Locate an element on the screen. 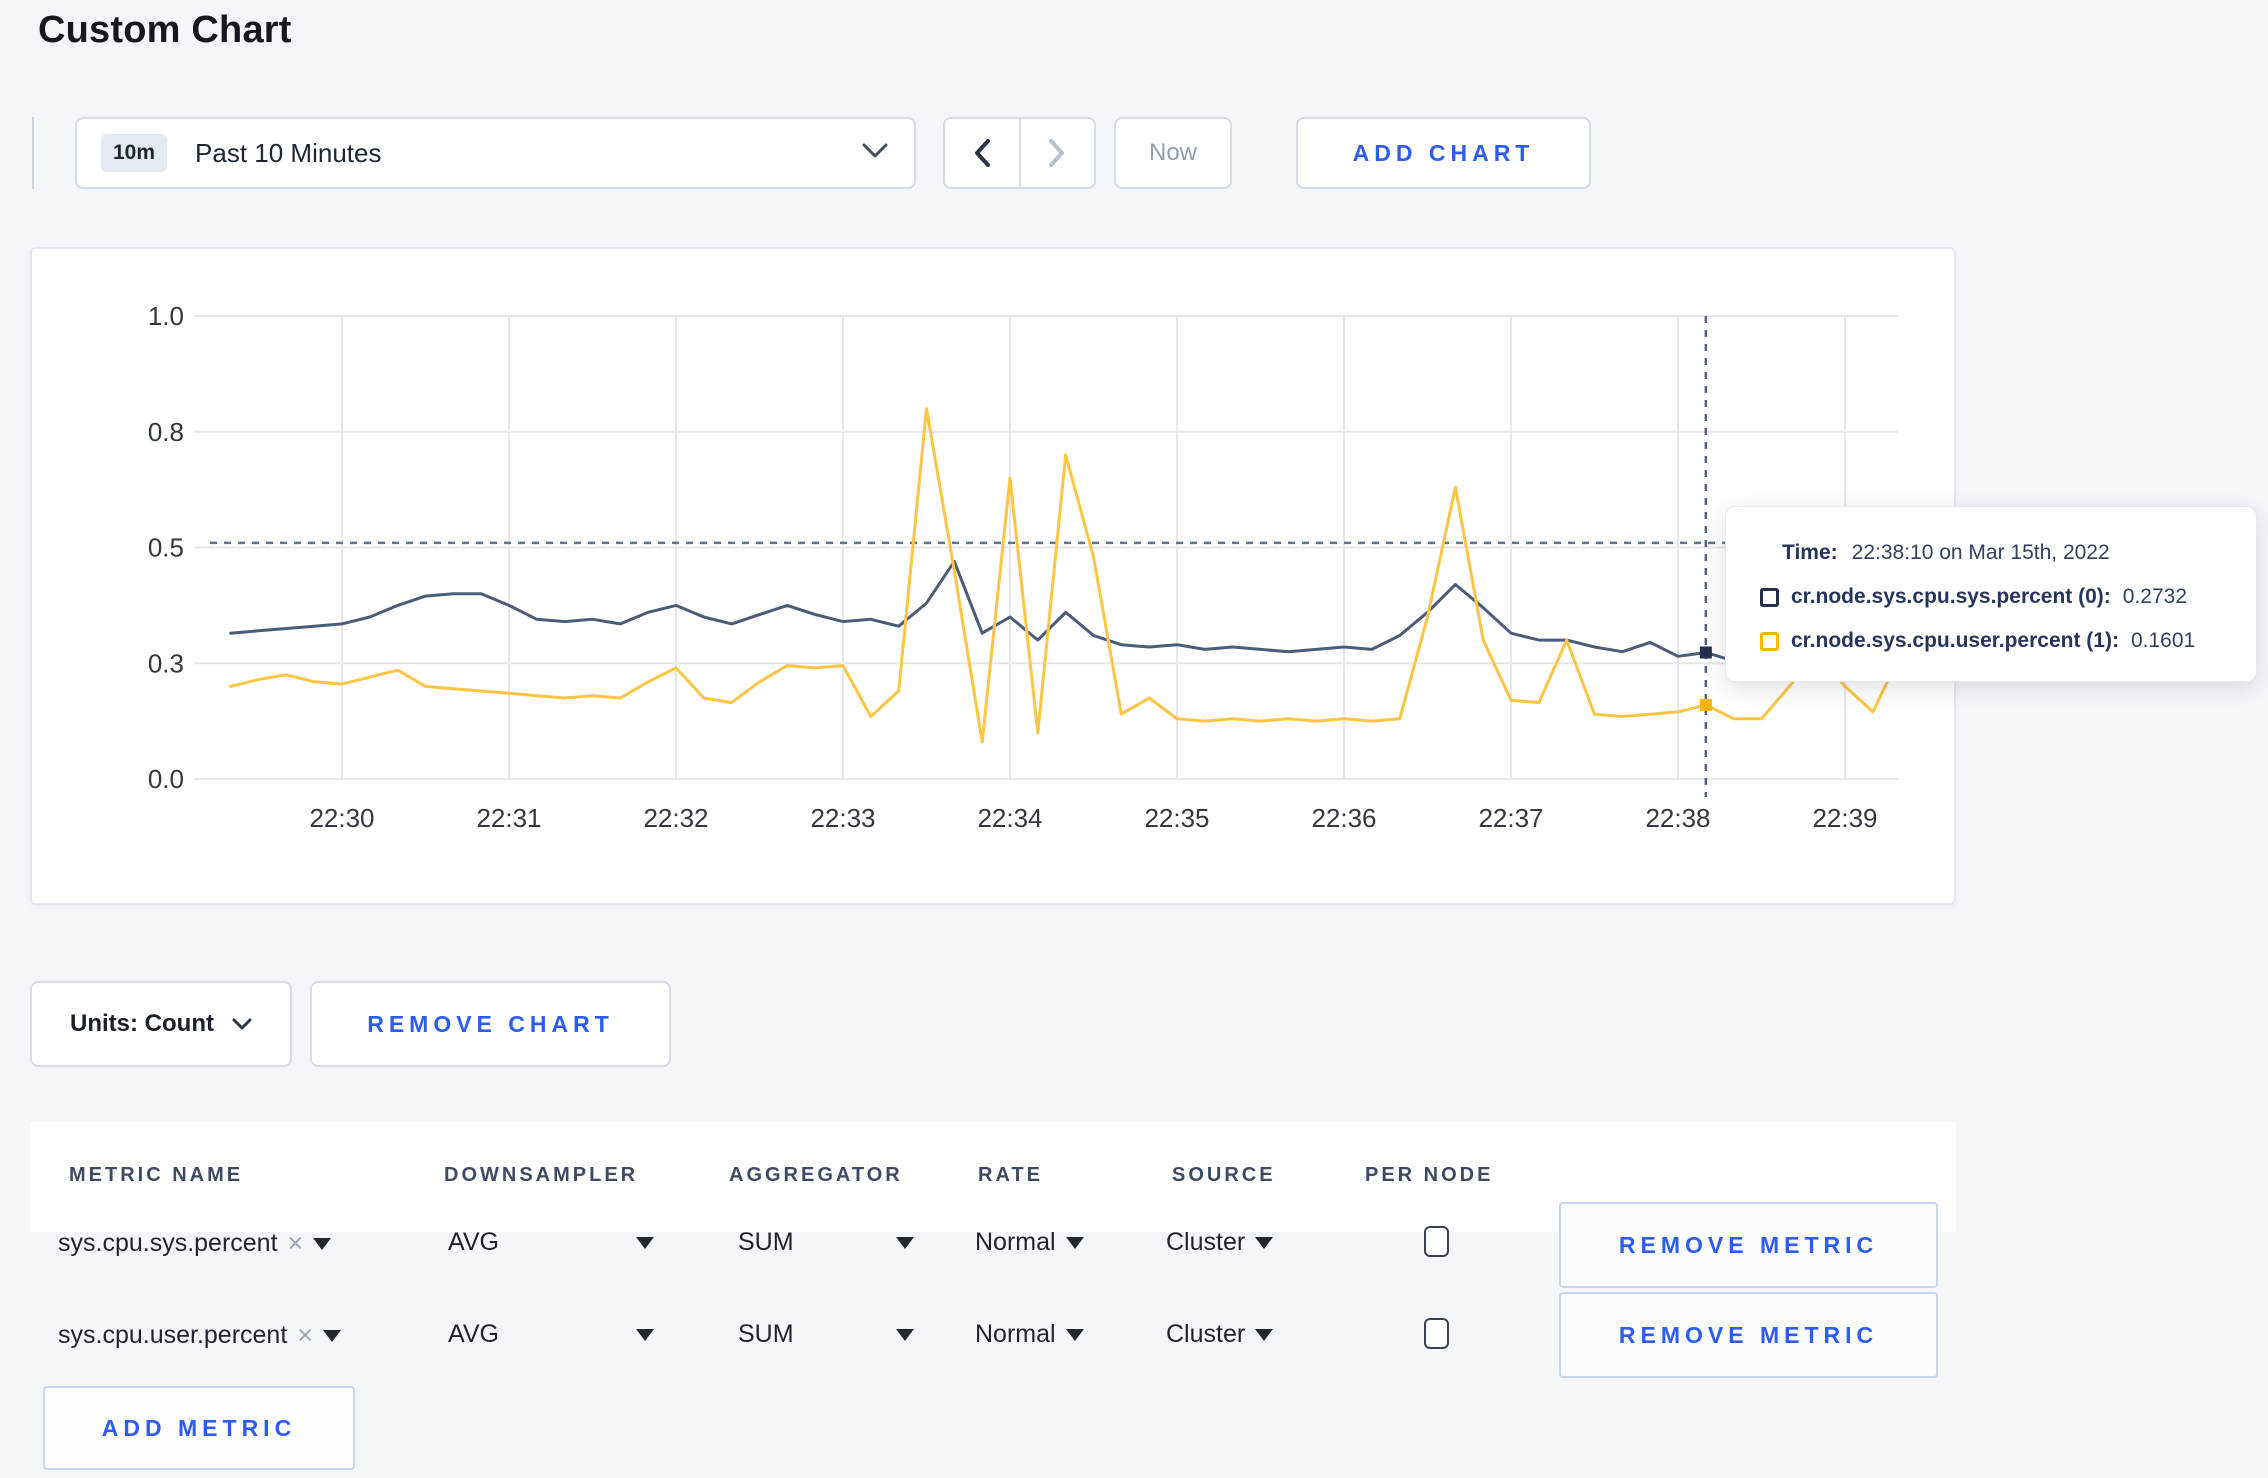 Image resolution: width=2268 pixels, height=1478 pixels. col-header-source: SOURCE is located at coordinates (1224, 1175).